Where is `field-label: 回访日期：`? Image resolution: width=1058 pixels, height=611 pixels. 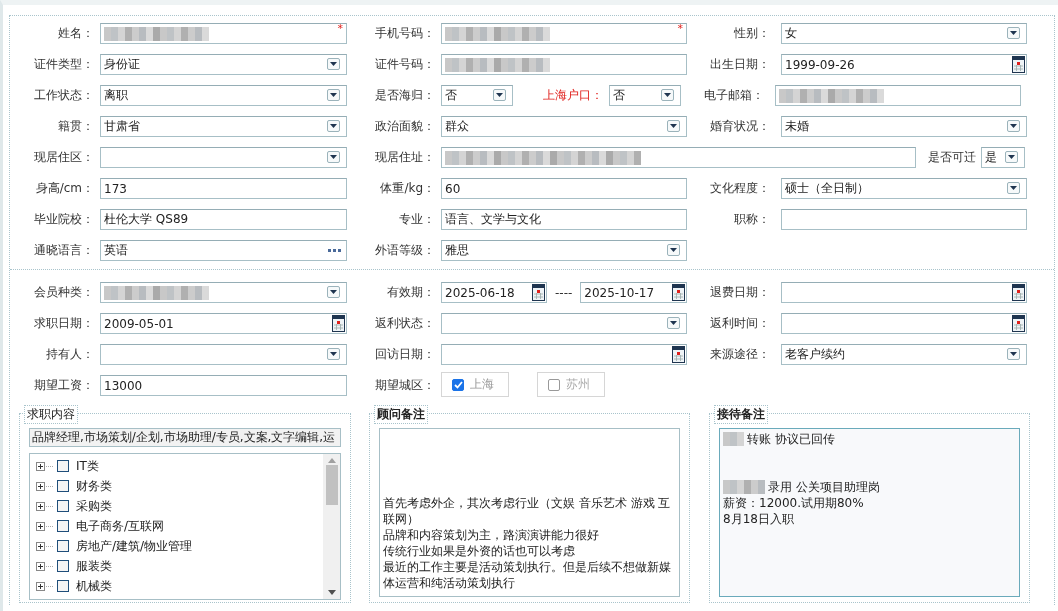 field-label: 回访日期： is located at coordinates (404, 354).